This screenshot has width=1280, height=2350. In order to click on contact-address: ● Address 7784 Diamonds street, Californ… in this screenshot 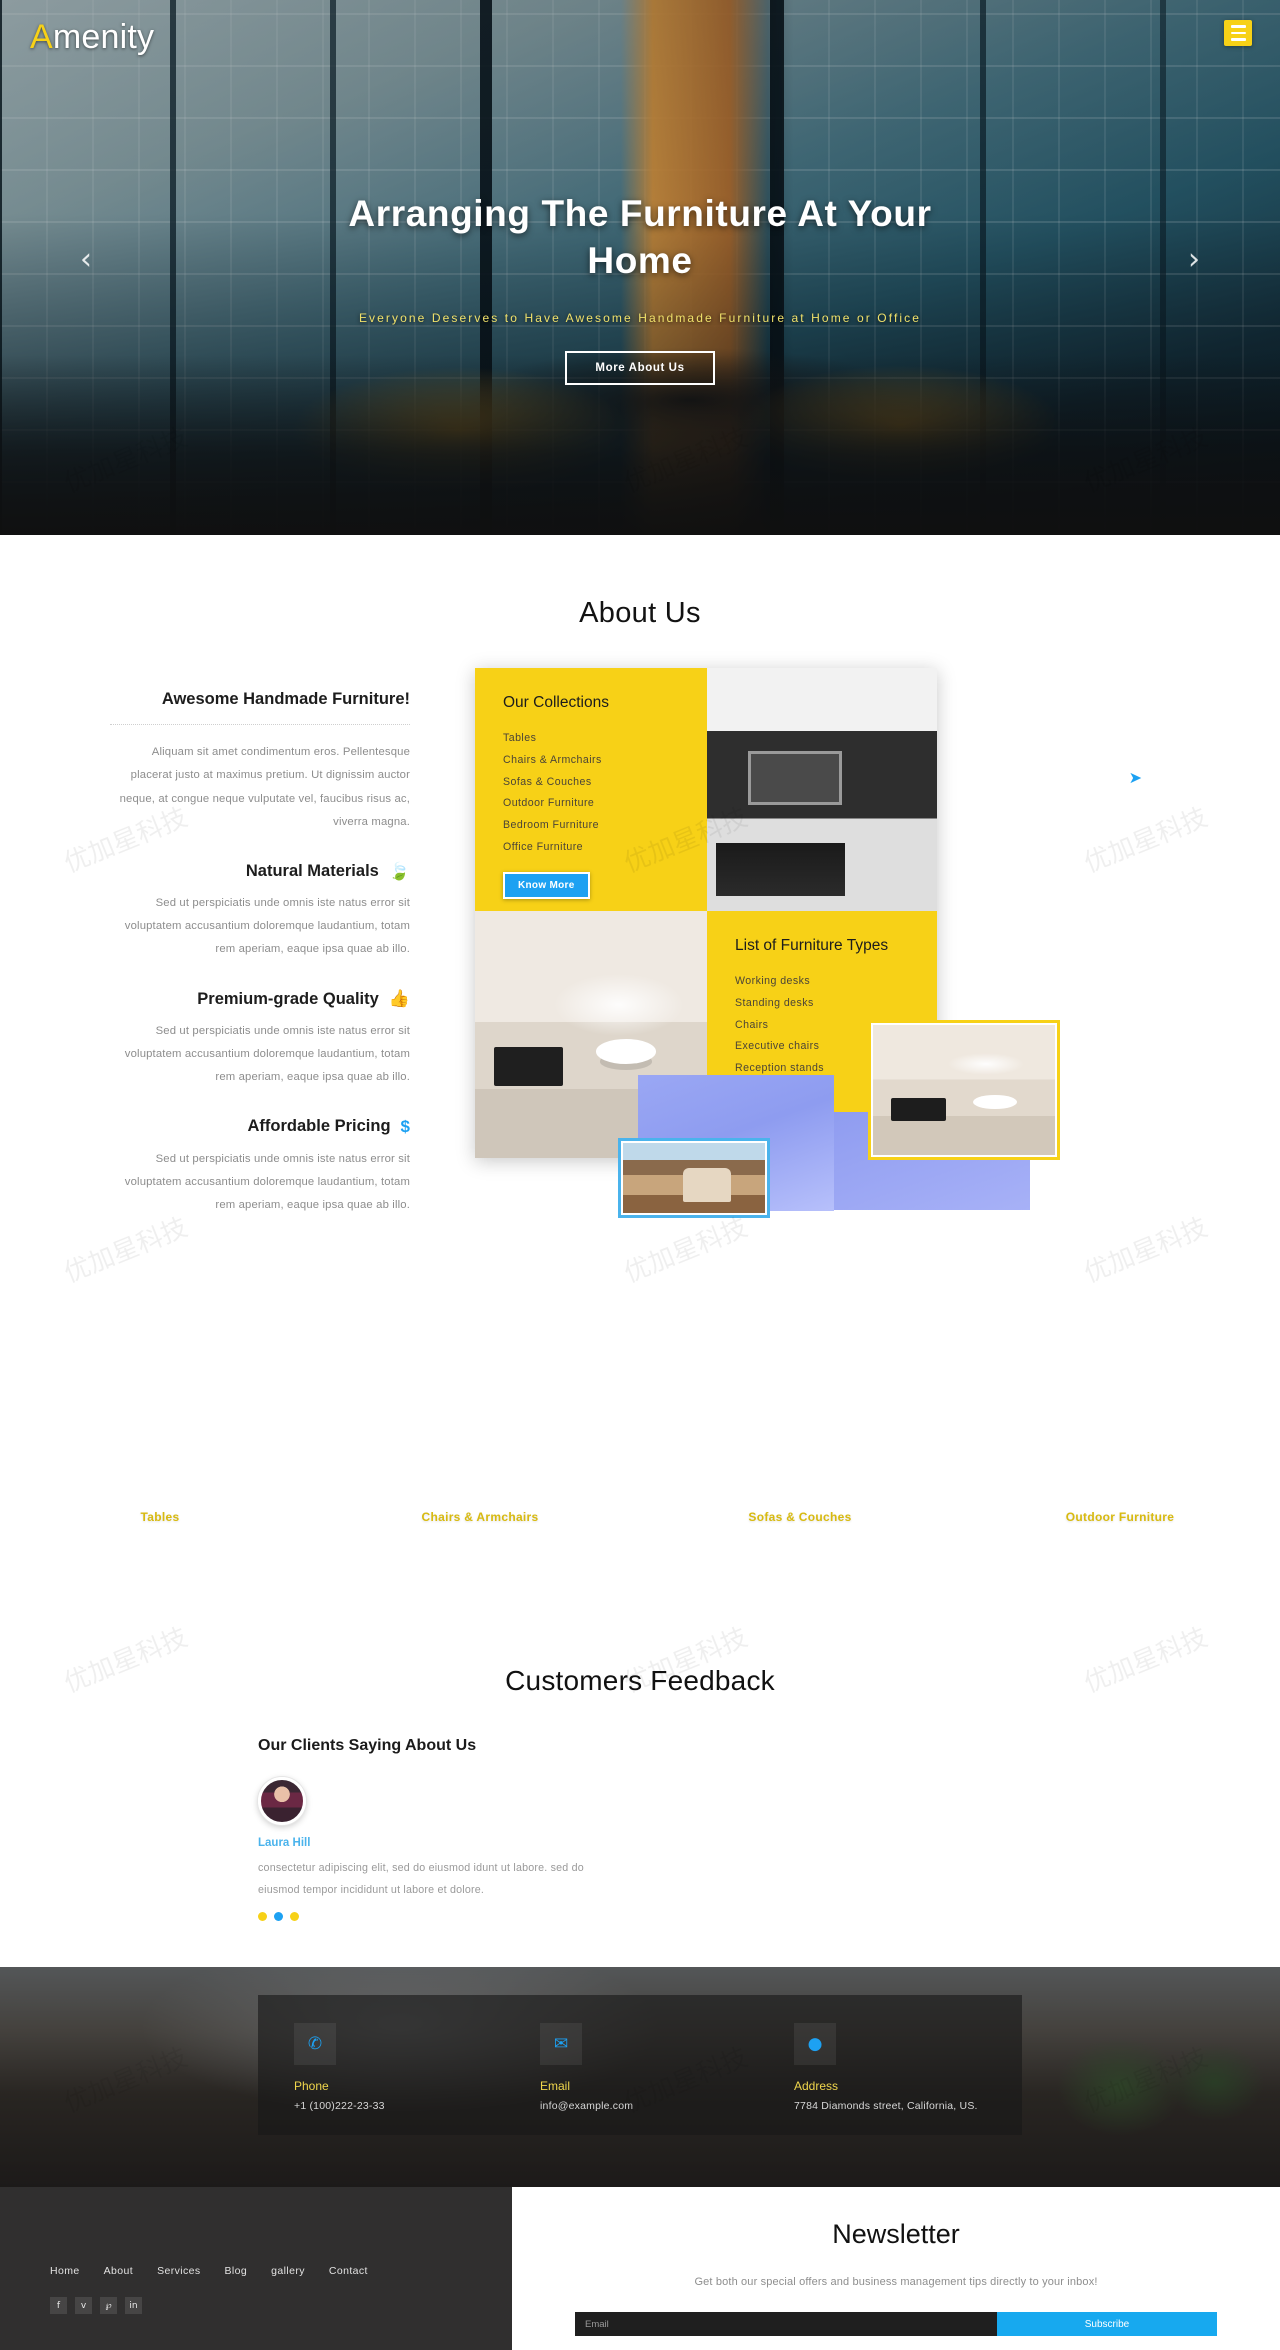, I will do `click(886, 2067)`.